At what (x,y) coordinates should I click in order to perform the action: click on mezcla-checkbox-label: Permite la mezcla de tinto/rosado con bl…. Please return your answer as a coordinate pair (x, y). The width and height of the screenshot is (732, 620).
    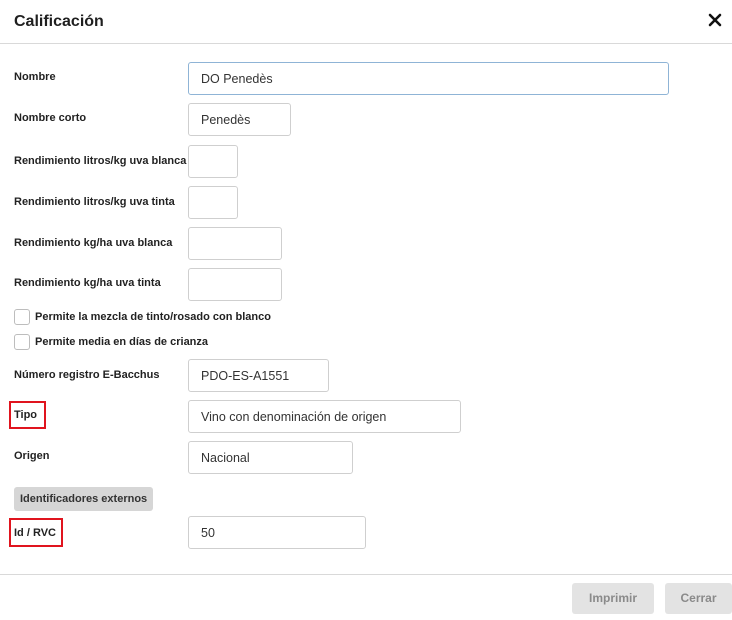
    Looking at the image, I should click on (153, 317).